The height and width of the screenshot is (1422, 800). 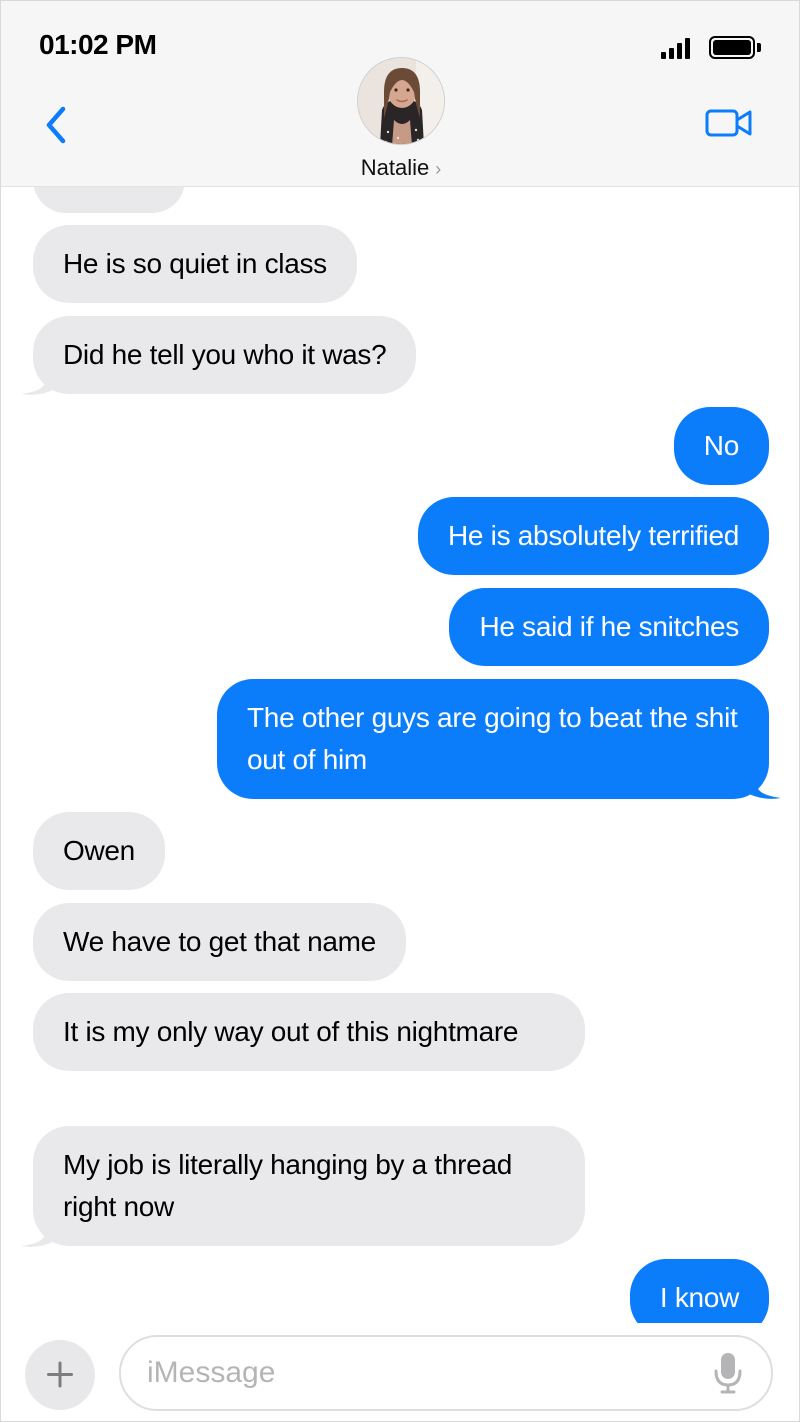 I want to click on avatar-photo, so click(x=401, y=101).